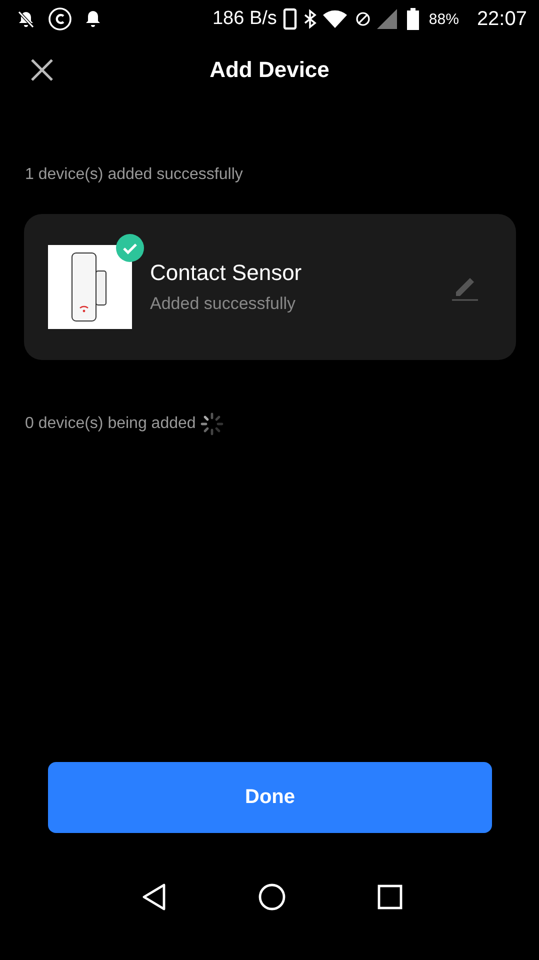 This screenshot has width=539, height=960. I want to click on blocked-icon, so click(362, 19).